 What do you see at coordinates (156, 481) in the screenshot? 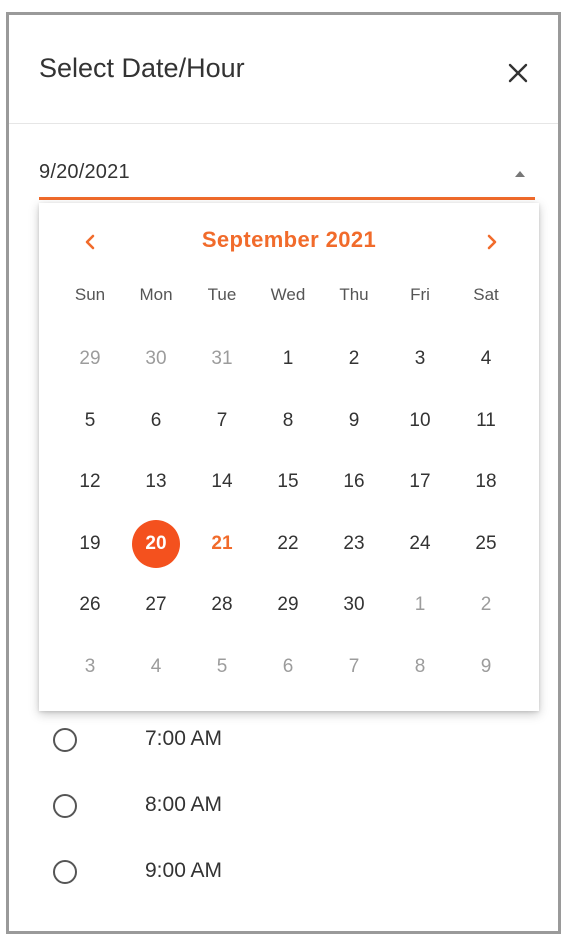
I see `calendar-day-number: 13` at bounding box center [156, 481].